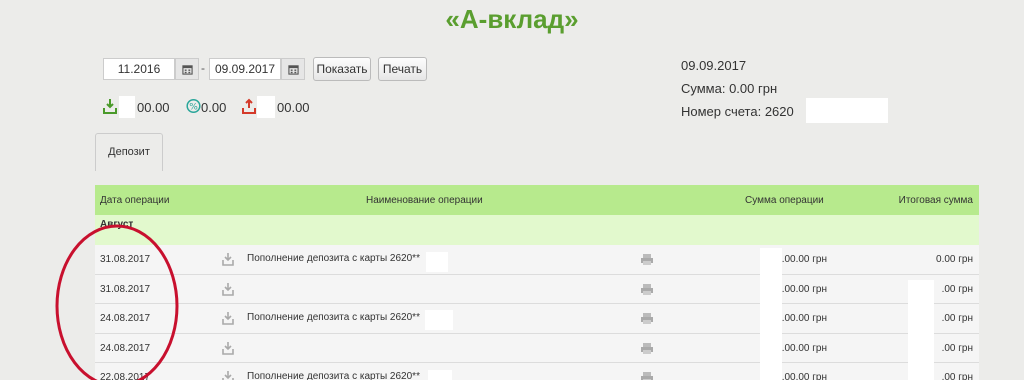 Image resolution: width=1024 pixels, height=380 pixels. What do you see at coordinates (402, 69) in the screenshot?
I see `print-button: Печать` at bounding box center [402, 69].